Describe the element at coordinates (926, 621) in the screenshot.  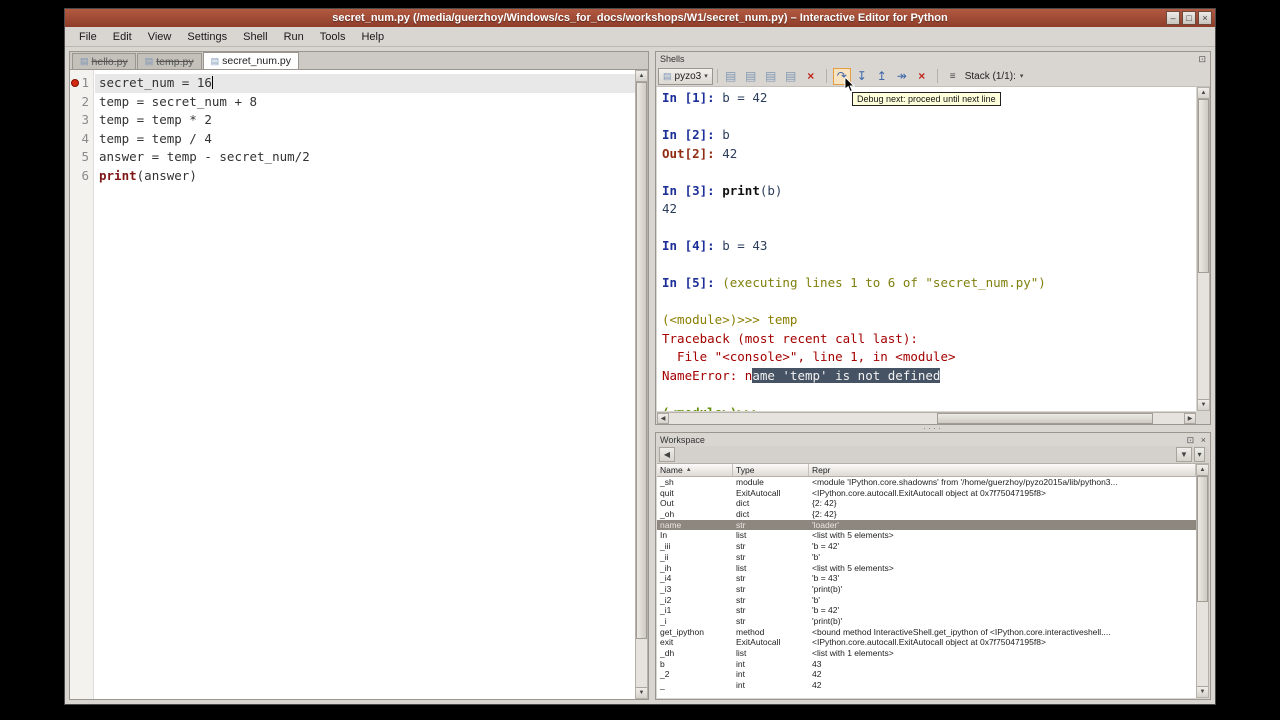
I see `workspace-row: _i str 'print(b)'` at that location.